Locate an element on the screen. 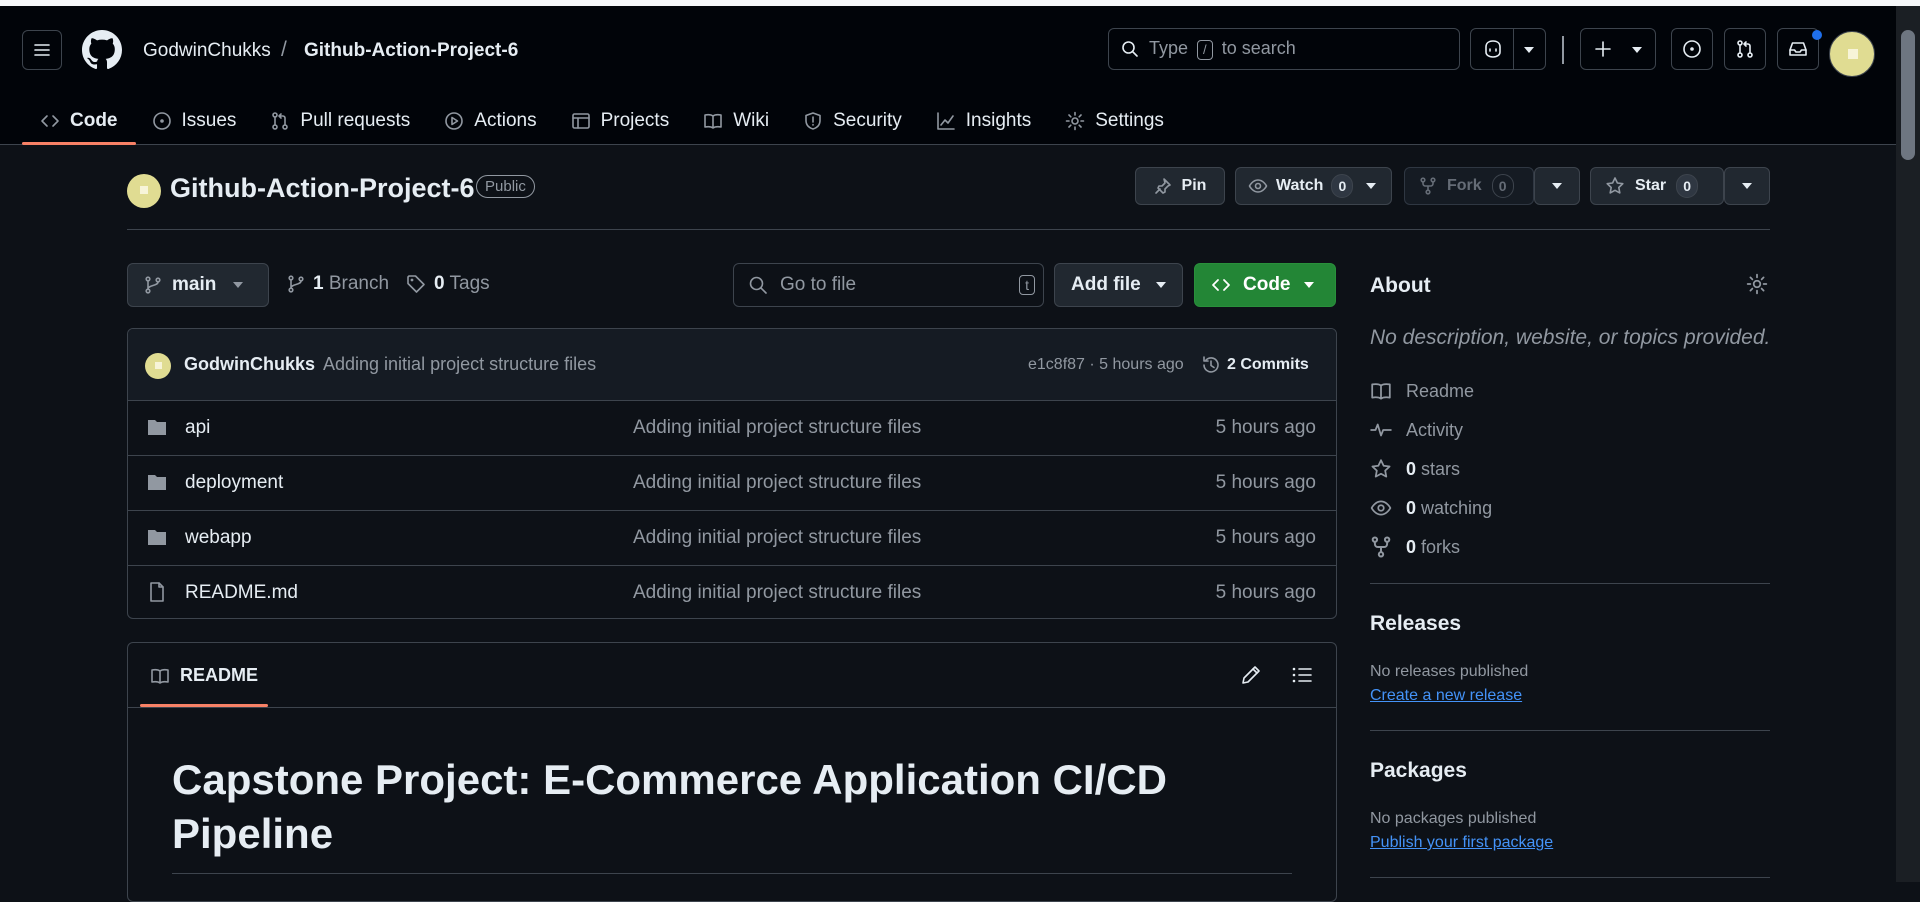  publish-package-link: Publish your first package is located at coordinates (1461, 843).